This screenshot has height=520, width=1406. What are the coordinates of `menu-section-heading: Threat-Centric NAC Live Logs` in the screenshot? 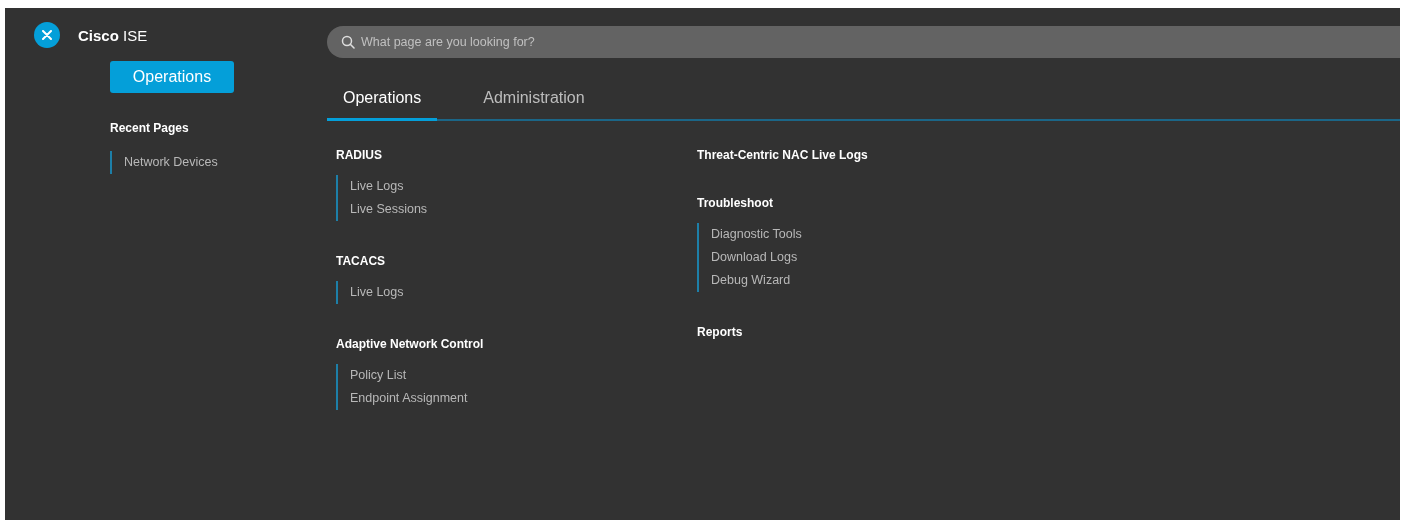 It's located at (783, 155).